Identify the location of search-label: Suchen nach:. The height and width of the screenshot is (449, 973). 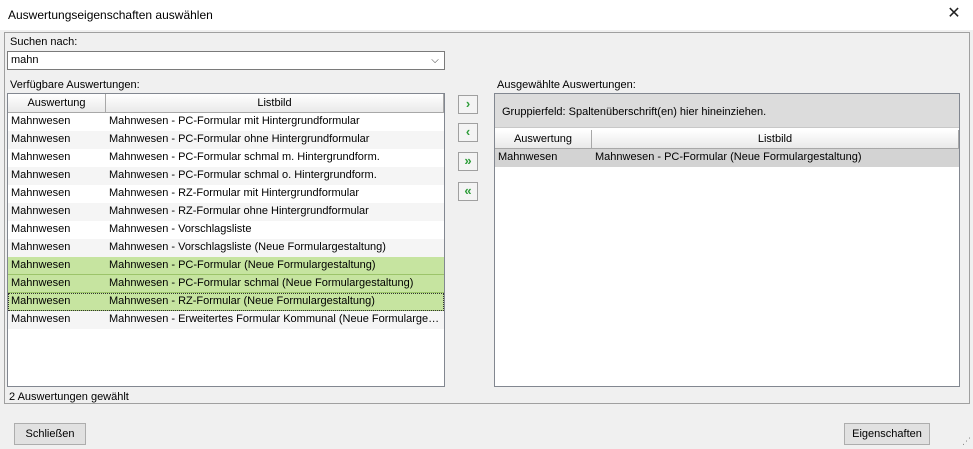
(44, 42).